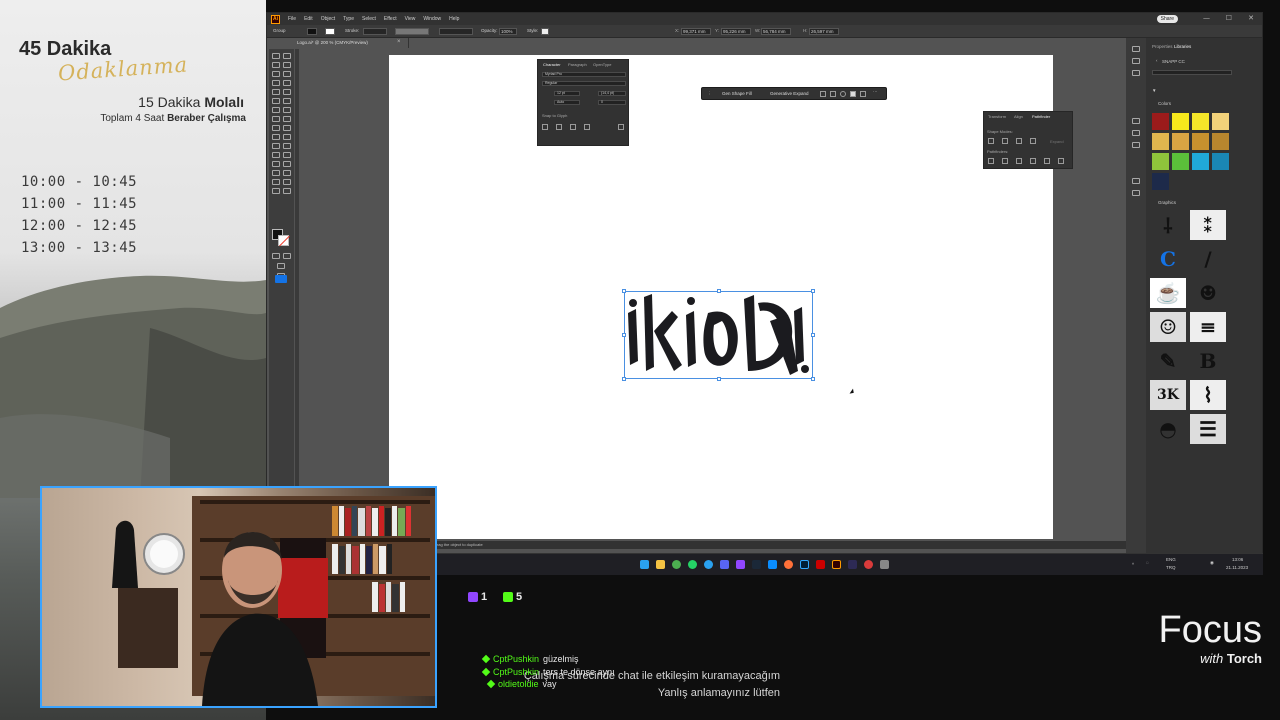  What do you see at coordinates (287, 92) in the screenshot?
I see `paintbrush-tool-icon` at bounding box center [287, 92].